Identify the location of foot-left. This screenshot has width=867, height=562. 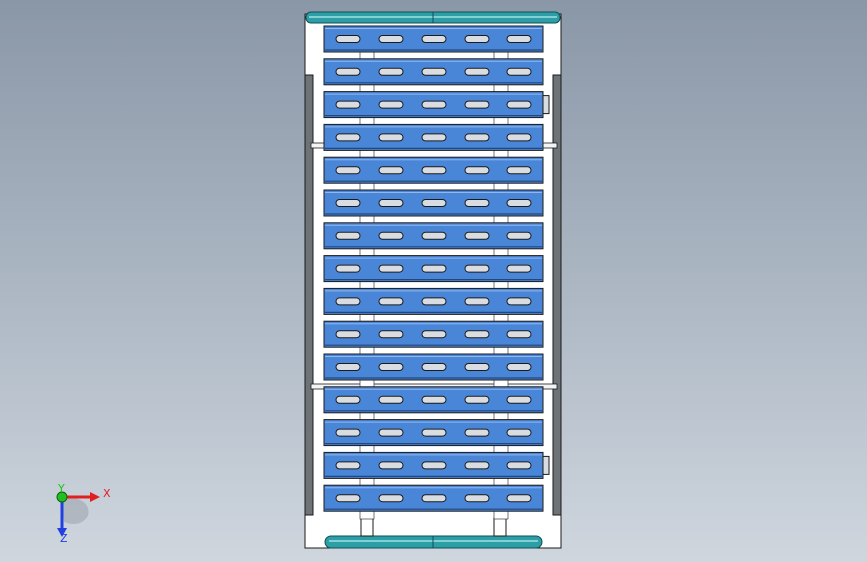
(367, 527).